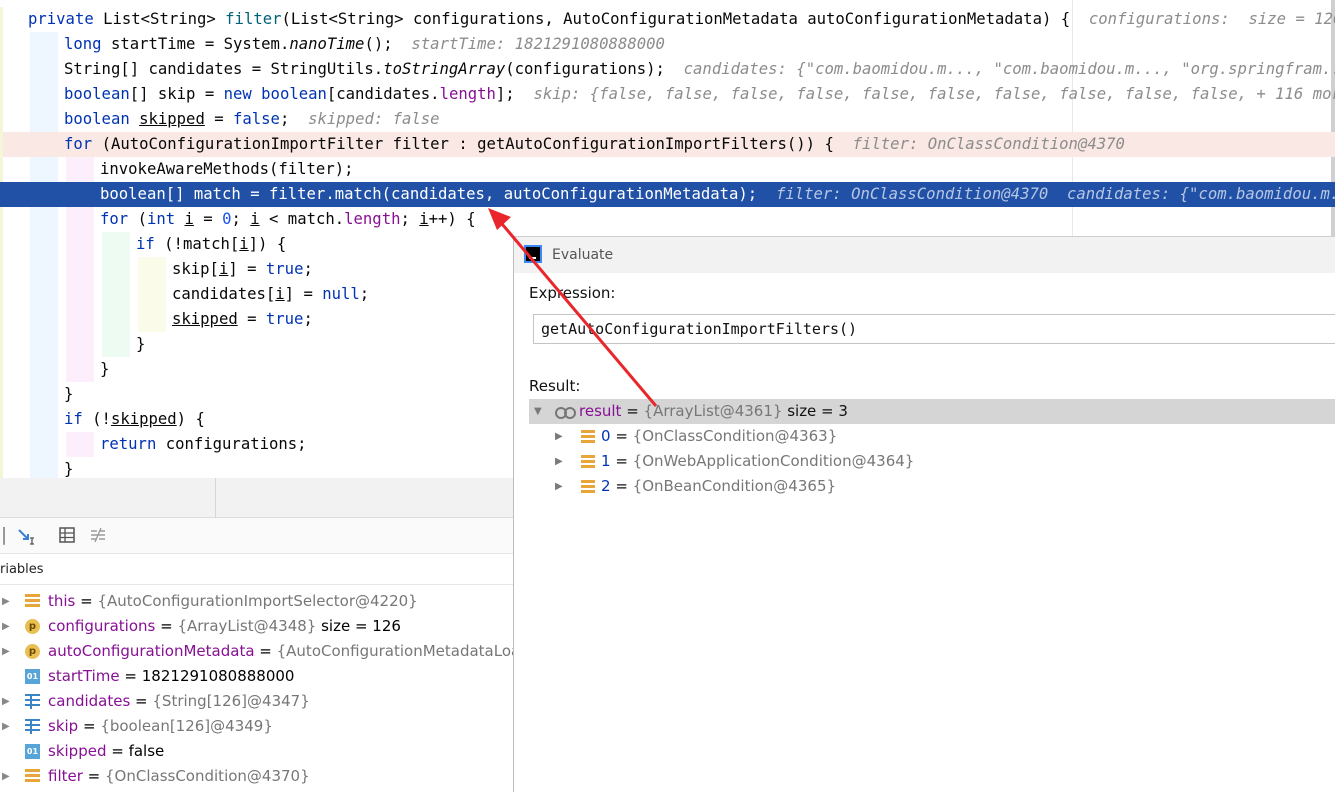 The width and height of the screenshot is (1335, 792). I want to click on code-text: return configurations;, so click(203, 444).